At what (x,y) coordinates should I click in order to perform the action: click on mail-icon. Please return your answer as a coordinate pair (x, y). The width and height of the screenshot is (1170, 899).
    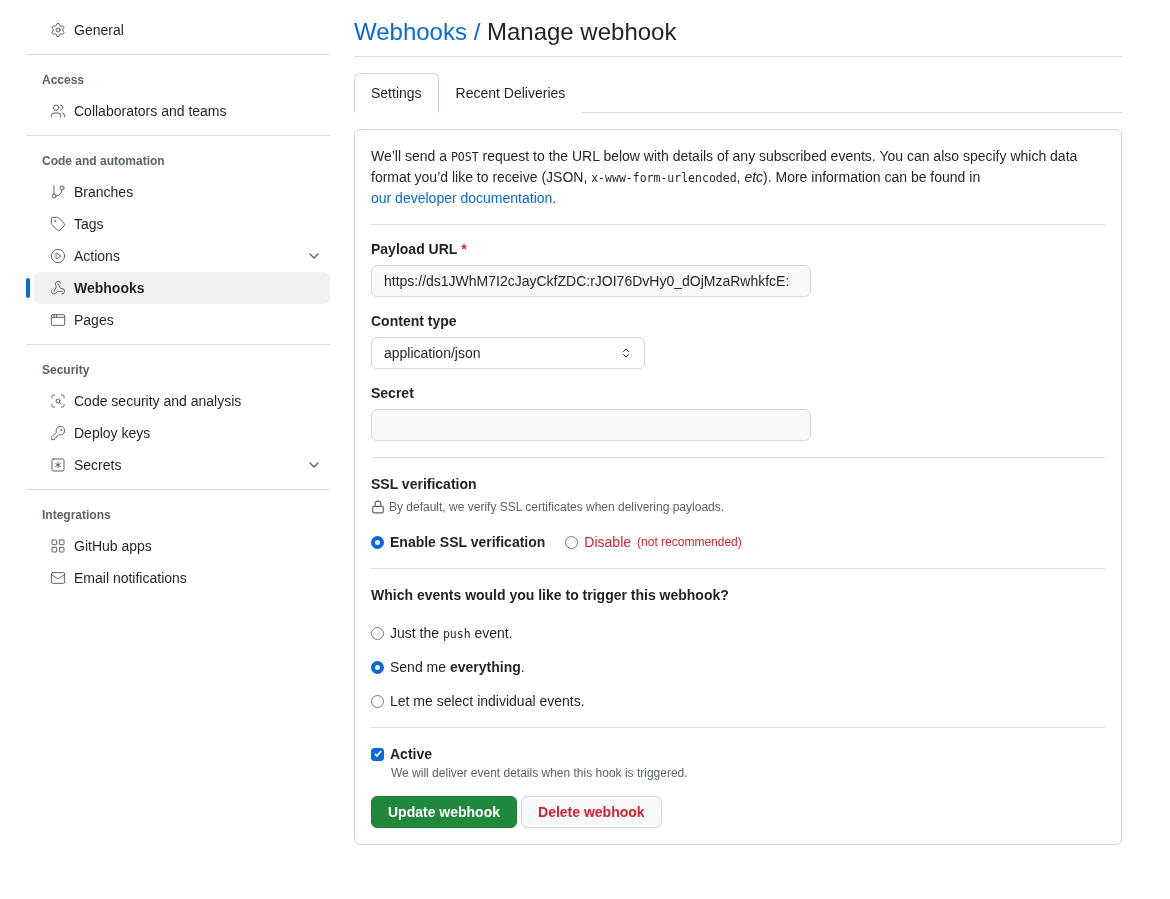
    Looking at the image, I should click on (58, 578).